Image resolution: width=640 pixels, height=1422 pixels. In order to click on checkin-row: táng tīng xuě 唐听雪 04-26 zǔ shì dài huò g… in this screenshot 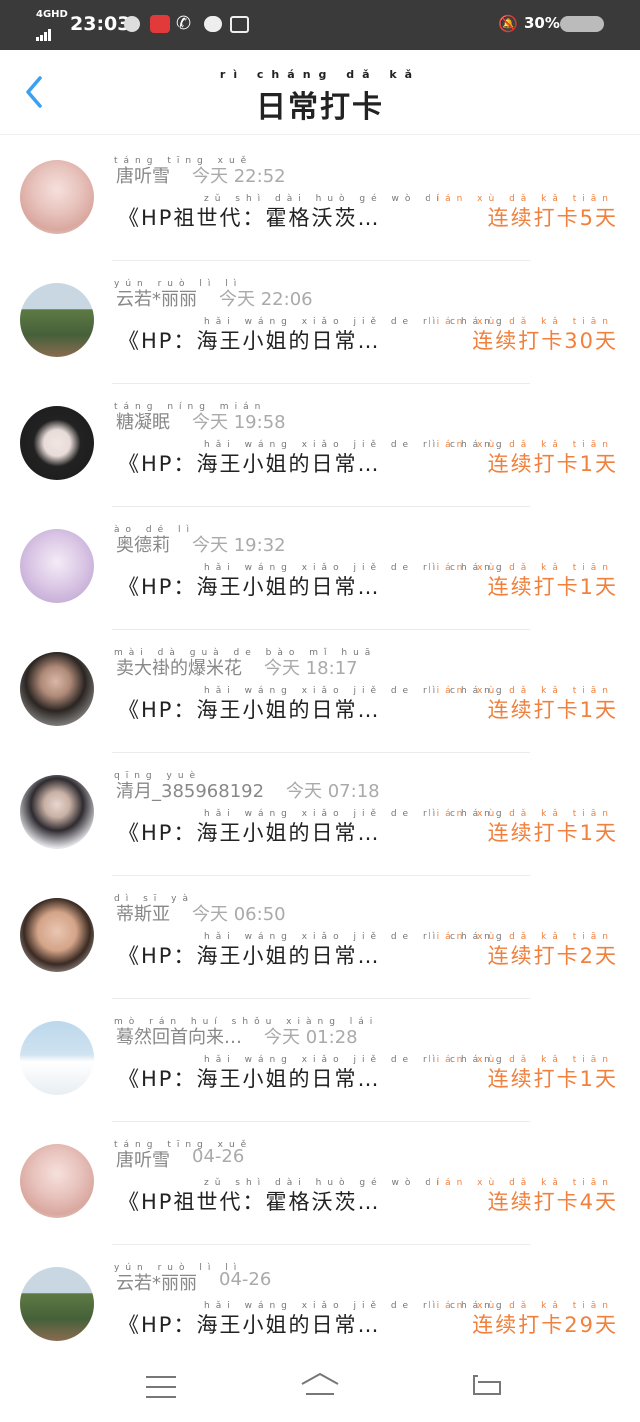, I will do `click(320, 1183)`.